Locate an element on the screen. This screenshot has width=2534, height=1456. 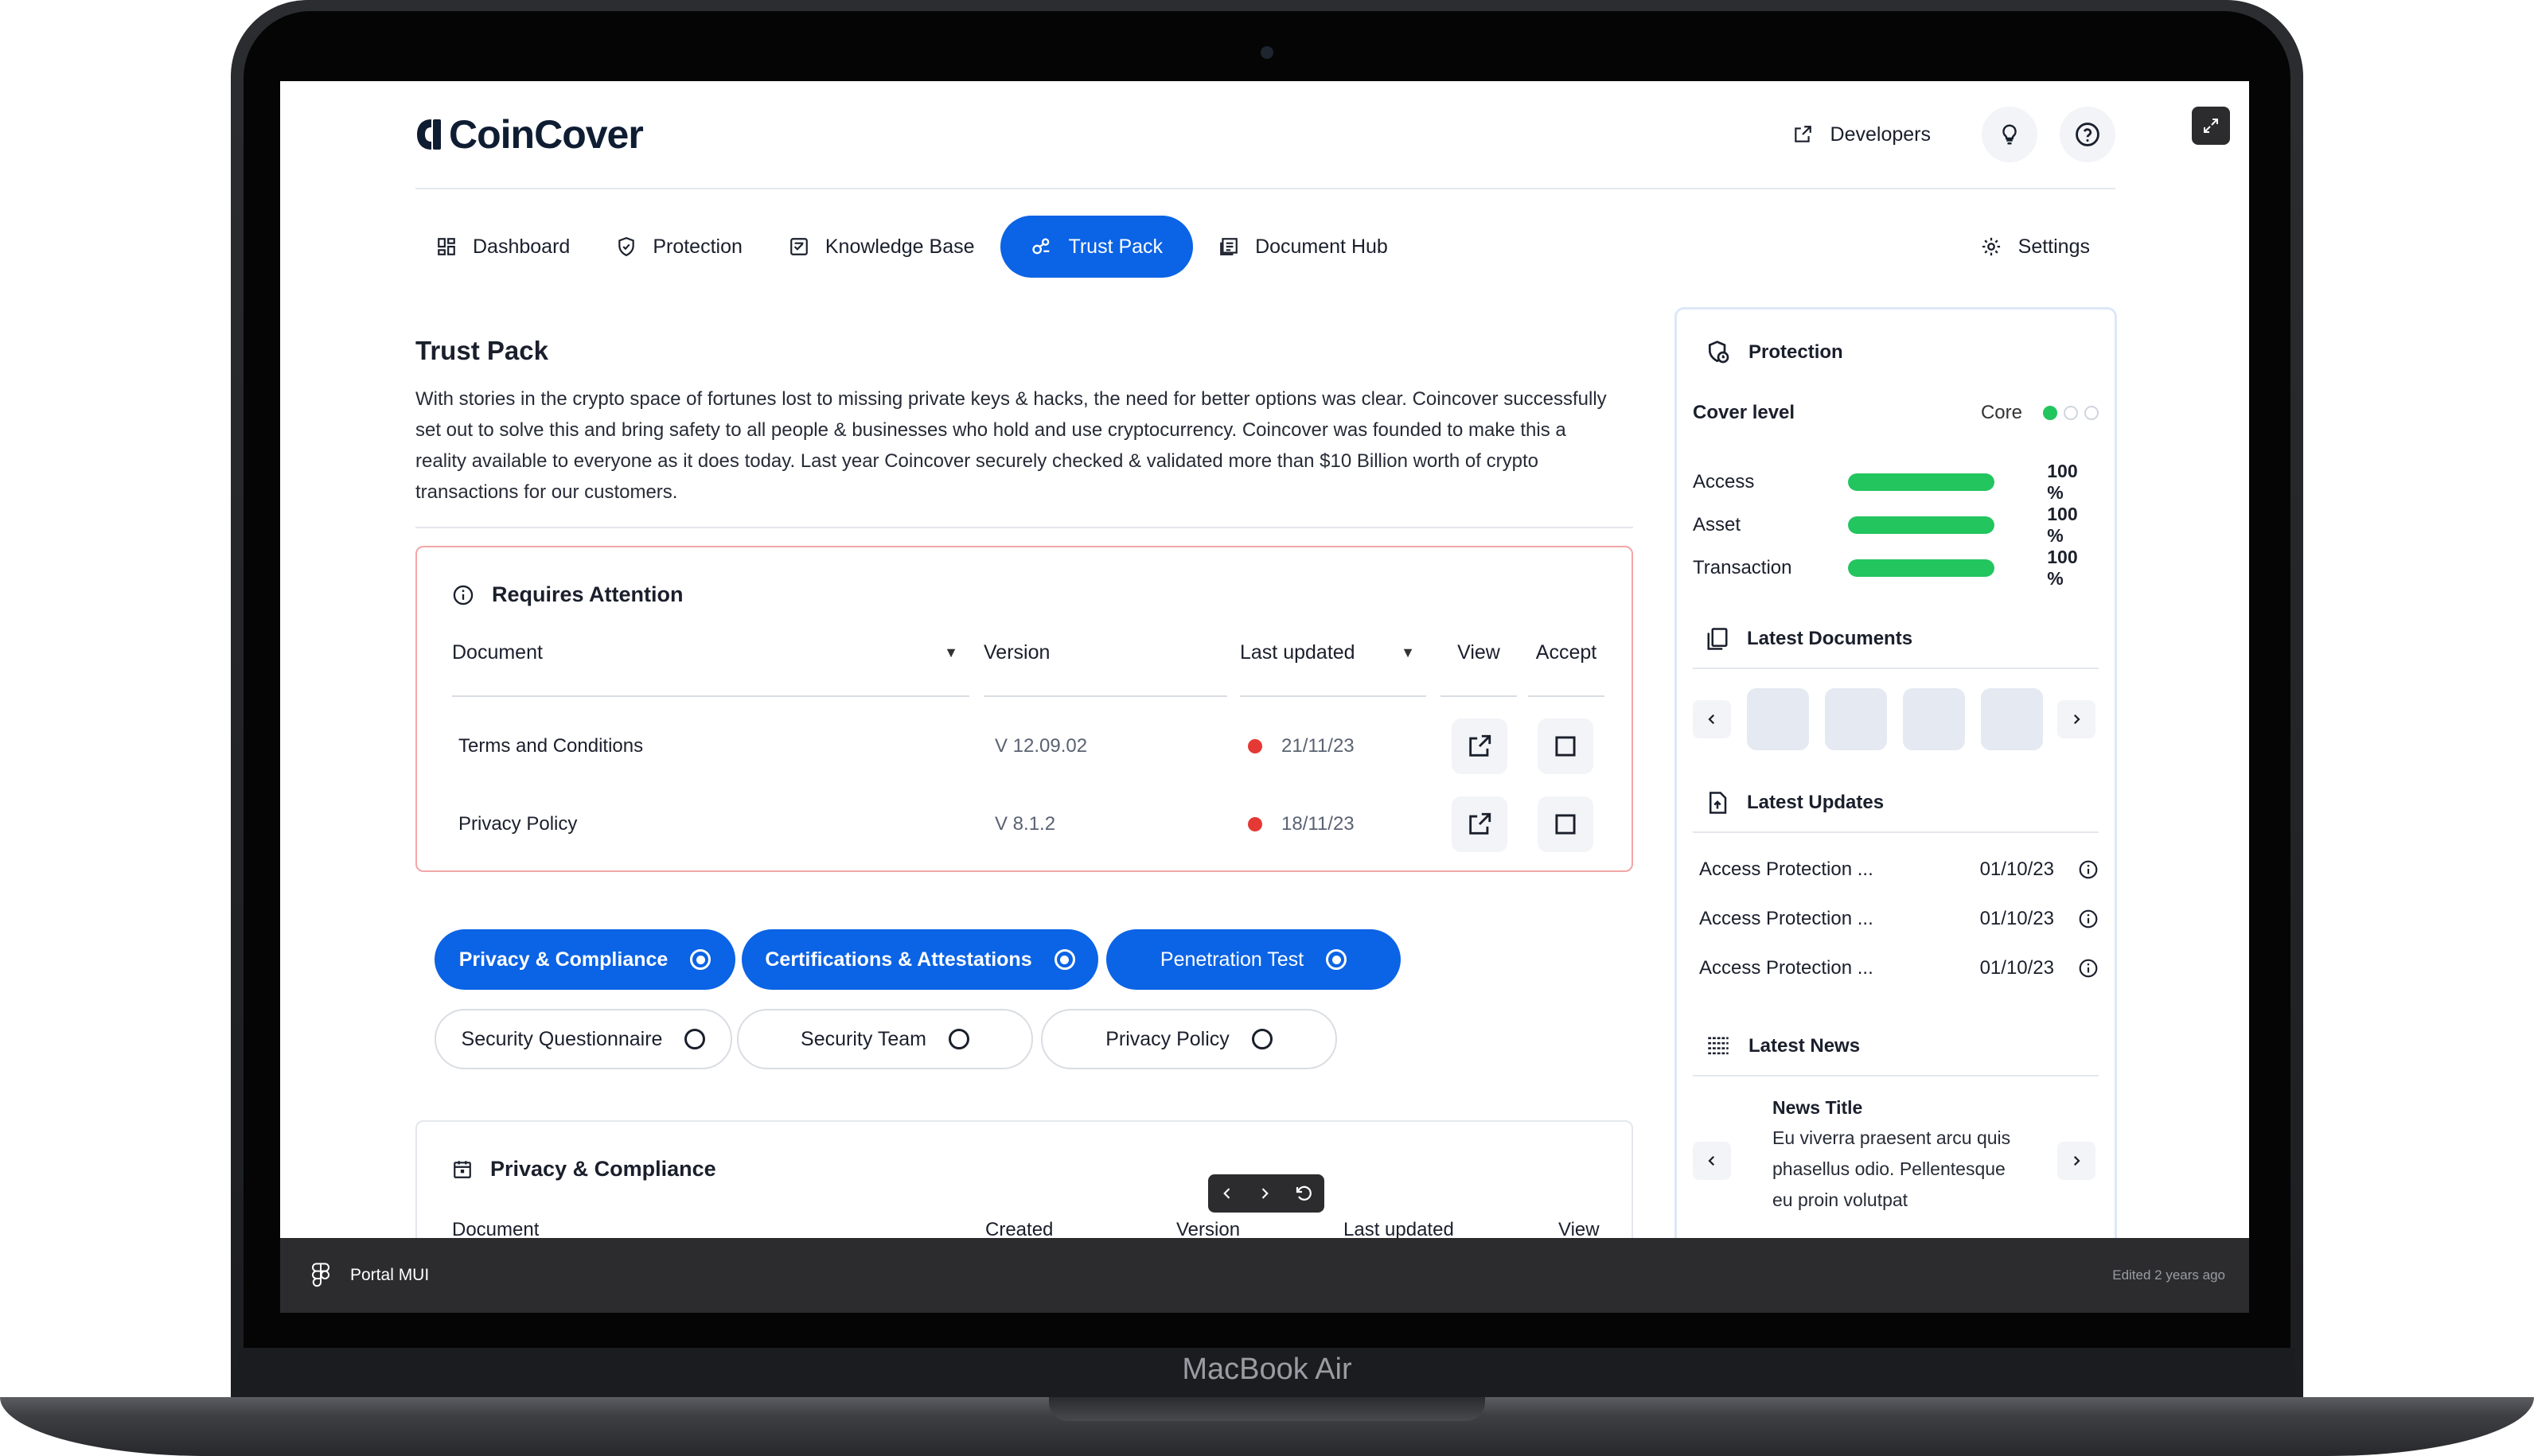
cover-level-indicator is located at coordinates (2071, 413).